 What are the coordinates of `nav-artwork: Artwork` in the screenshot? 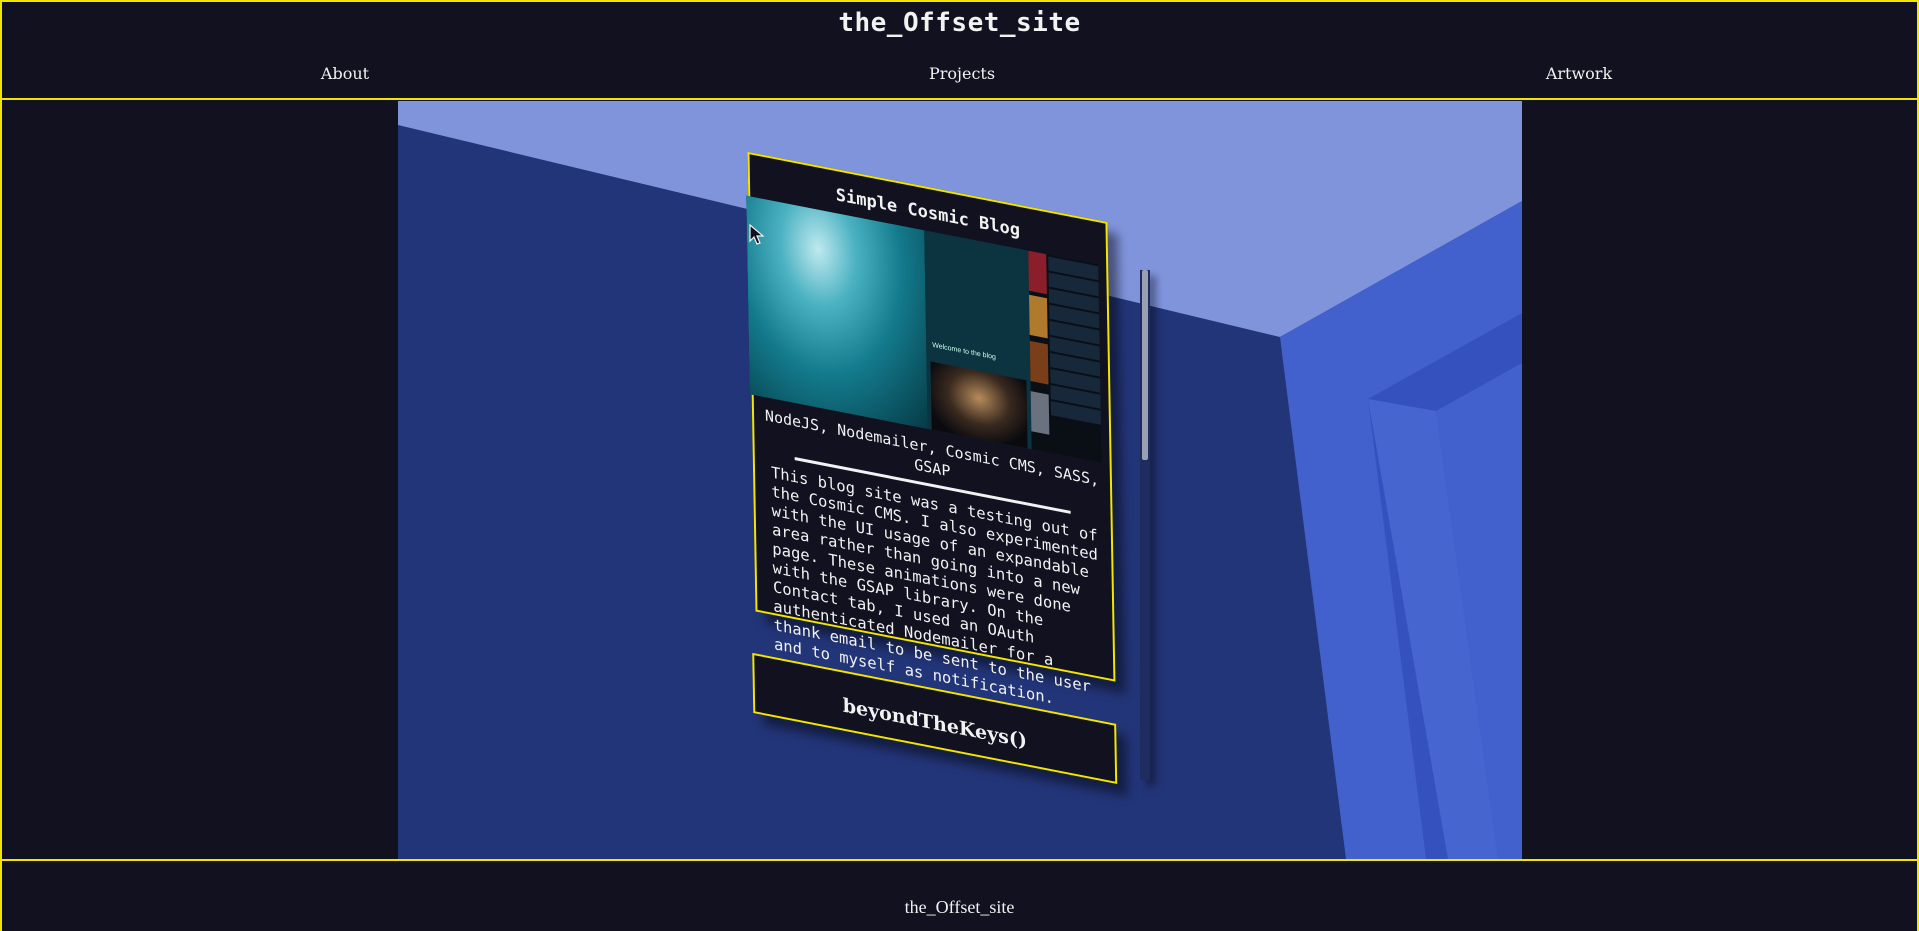 It's located at (1579, 73).